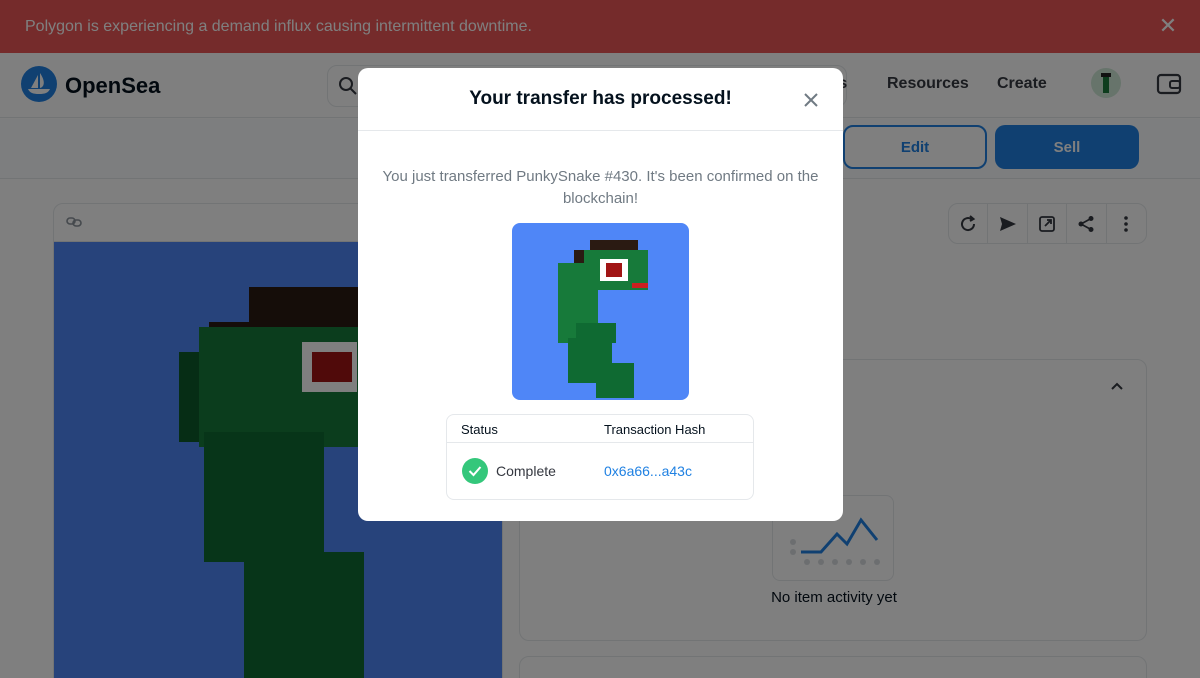 The image size is (1200, 678). I want to click on modal-header: Your transfer has processed!, so click(600, 99).